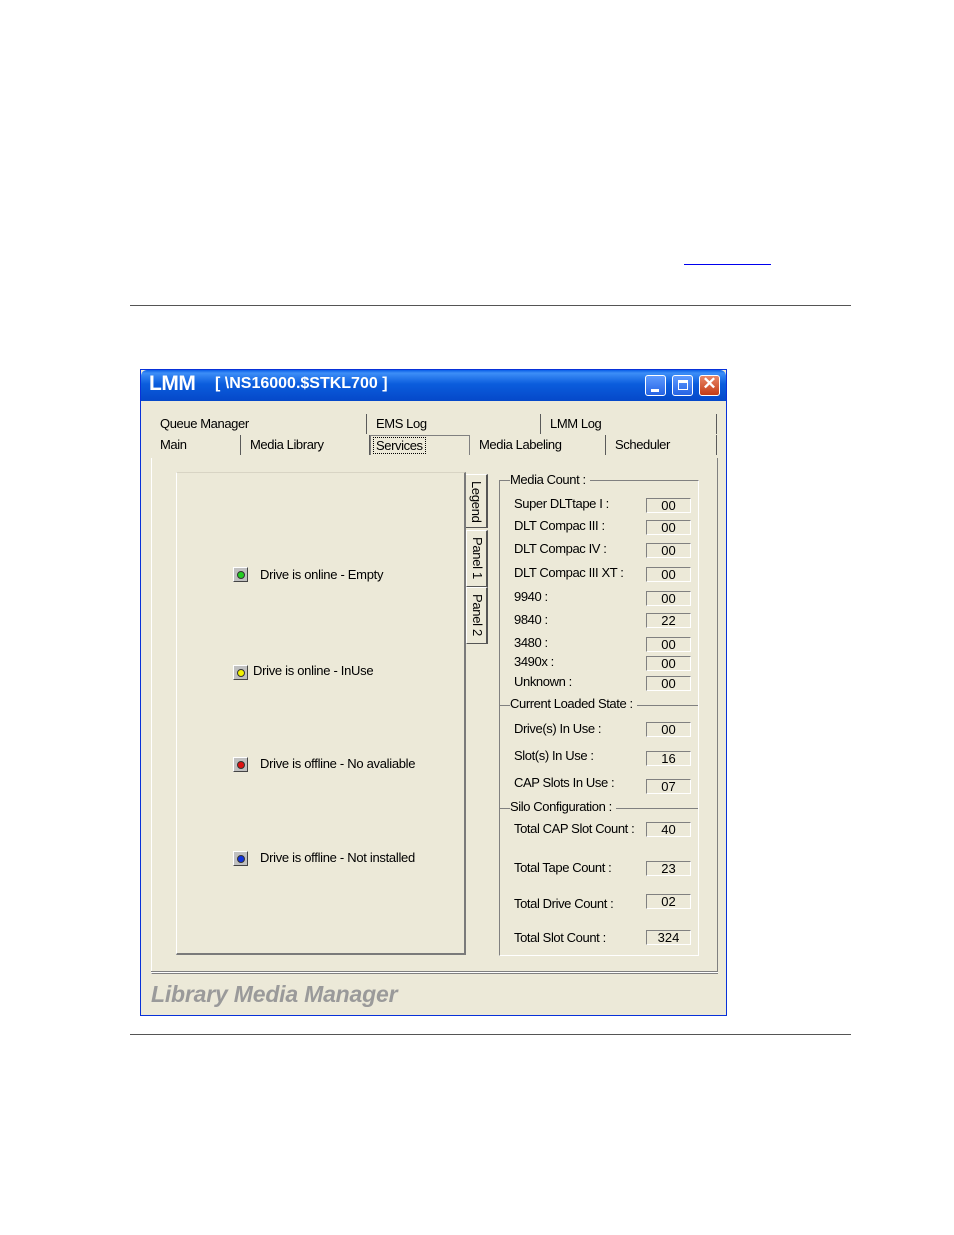 The height and width of the screenshot is (1235, 954). What do you see at coordinates (668, 786) in the screenshot?
I see `stat-value: 07` at bounding box center [668, 786].